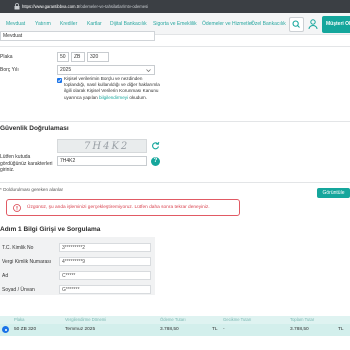 The width and height of the screenshot is (350, 350). I want to click on captcha-image: 7H4K2, so click(102, 146).